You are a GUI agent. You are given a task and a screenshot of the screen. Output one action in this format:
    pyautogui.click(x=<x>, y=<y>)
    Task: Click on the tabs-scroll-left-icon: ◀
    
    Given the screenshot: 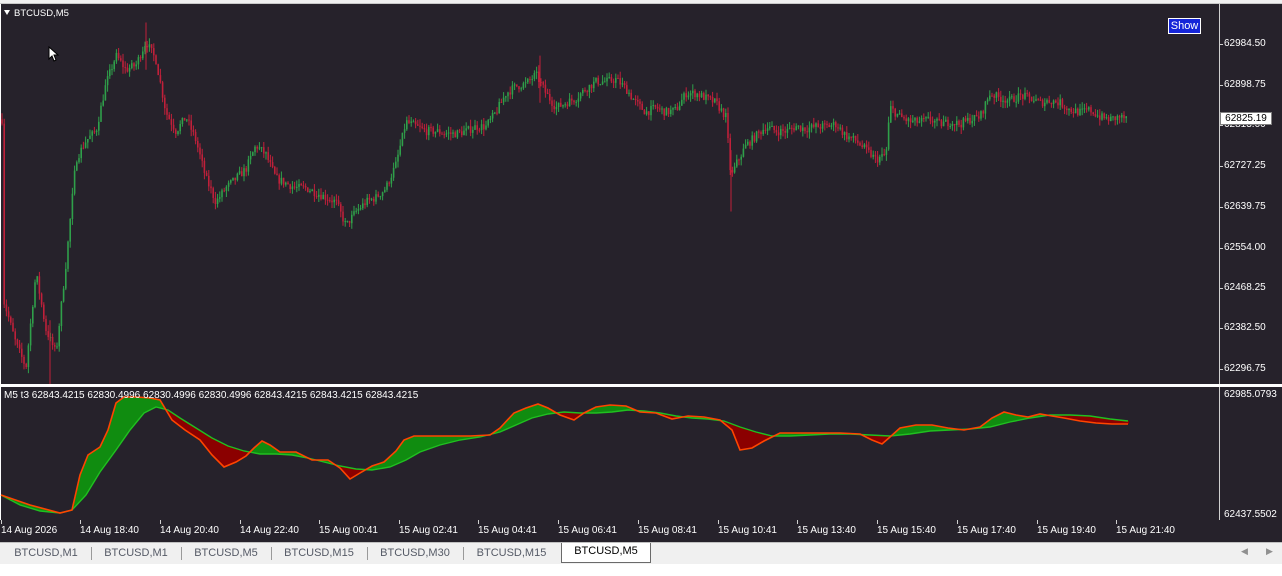 What is the action you would take?
    pyautogui.click(x=1244, y=551)
    